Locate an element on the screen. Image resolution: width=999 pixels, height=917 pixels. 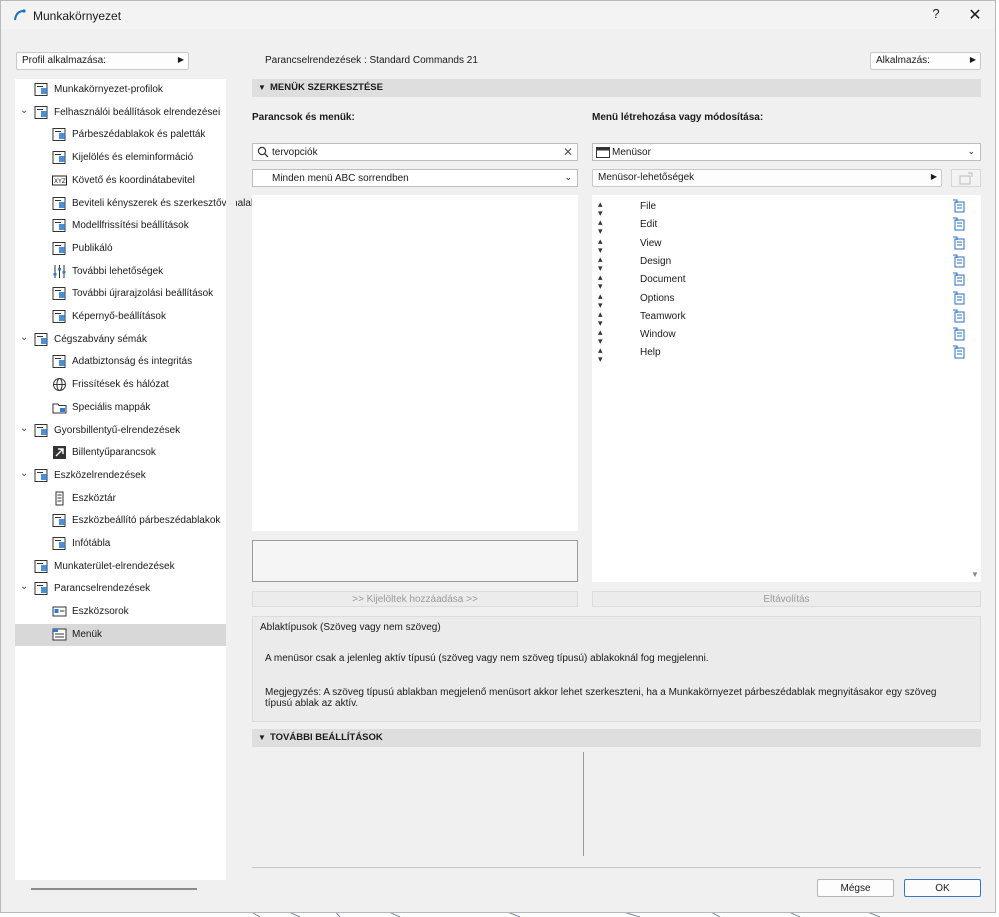
command-list is located at coordinates (415, 363).